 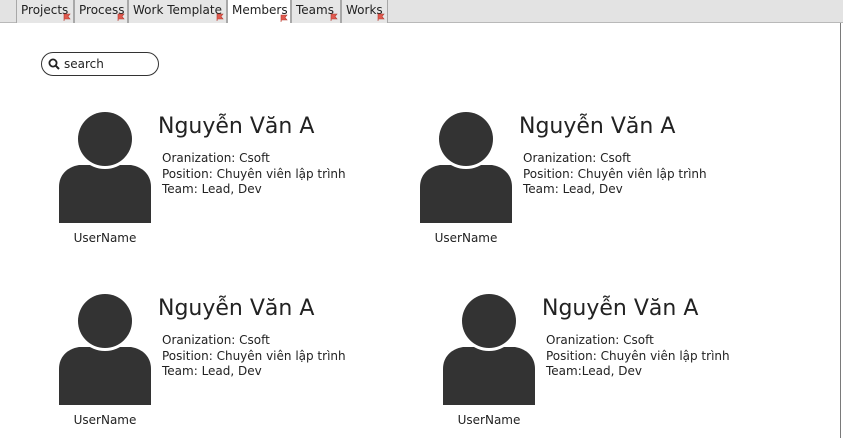 I want to click on search-input, so click(x=107, y=64).